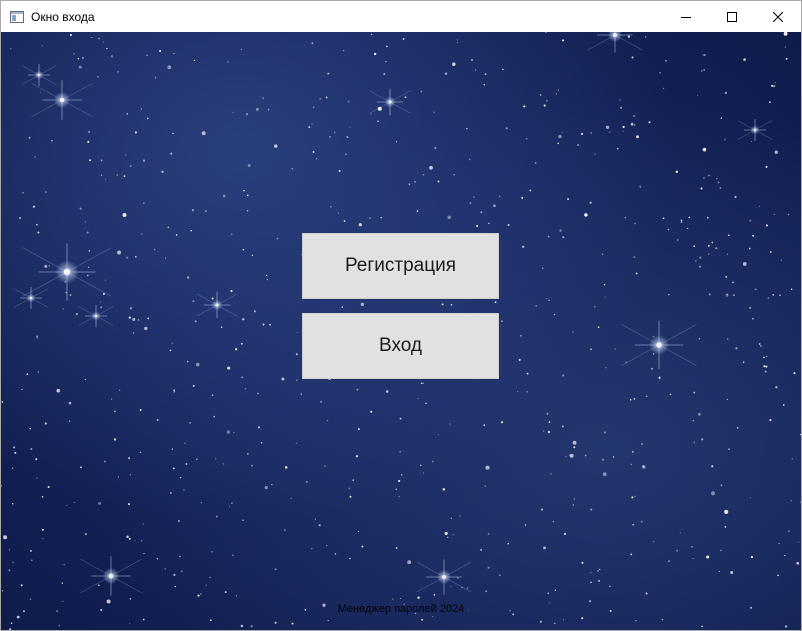 This screenshot has height=631, width=802. What do you see at coordinates (400, 266) in the screenshot?
I see `register-button: Регистрация` at bounding box center [400, 266].